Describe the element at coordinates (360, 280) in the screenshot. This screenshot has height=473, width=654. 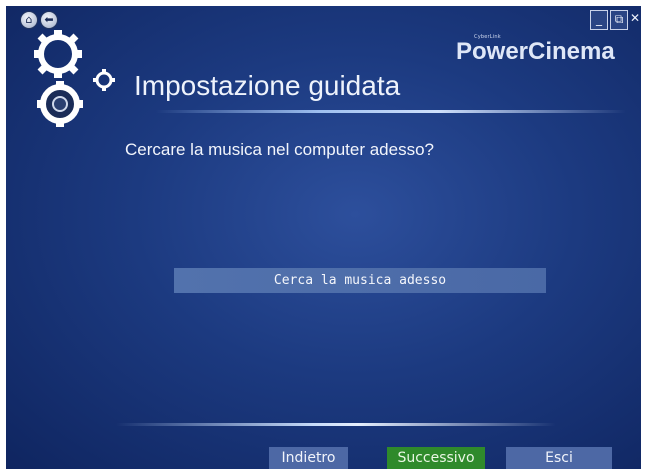
I see `search-music-button: Cerca la musica adesso` at that location.